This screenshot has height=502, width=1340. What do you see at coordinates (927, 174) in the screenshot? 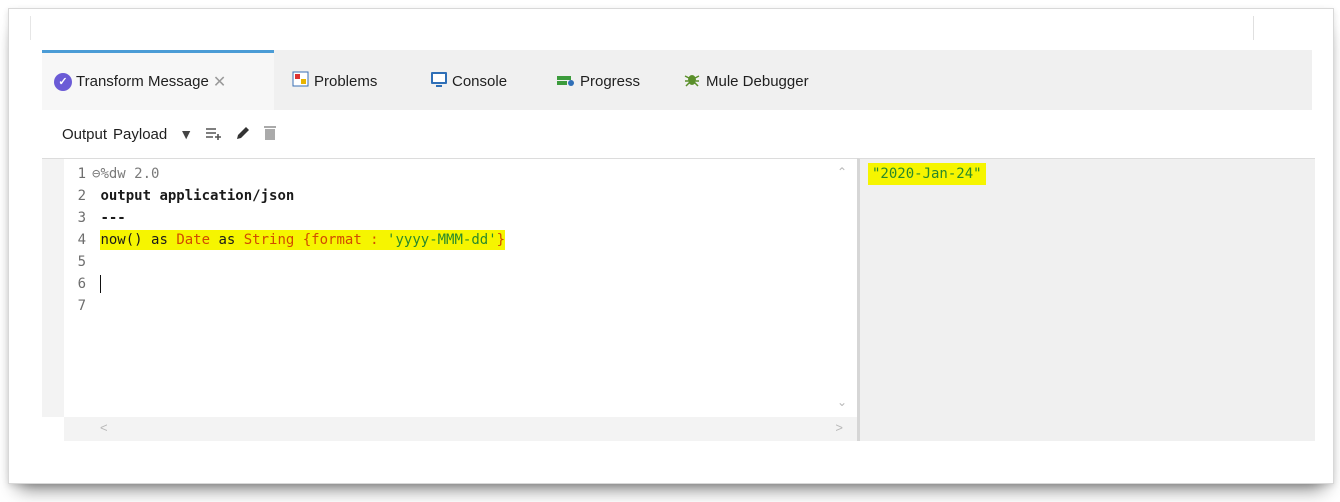
I see `output-value: "2020-Jan-24"` at bounding box center [927, 174].